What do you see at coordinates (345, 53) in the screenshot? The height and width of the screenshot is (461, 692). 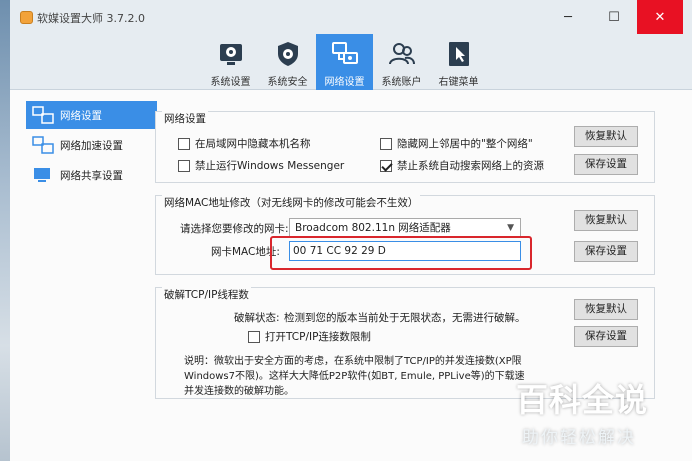 I see `network-icon` at bounding box center [345, 53].